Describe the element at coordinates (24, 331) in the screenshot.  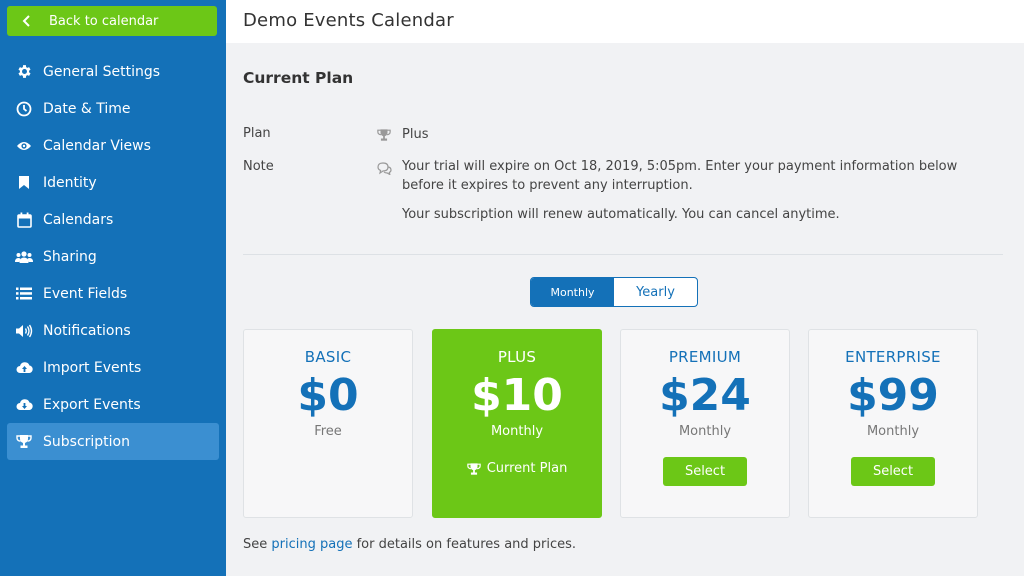
I see `volume-icon` at that location.